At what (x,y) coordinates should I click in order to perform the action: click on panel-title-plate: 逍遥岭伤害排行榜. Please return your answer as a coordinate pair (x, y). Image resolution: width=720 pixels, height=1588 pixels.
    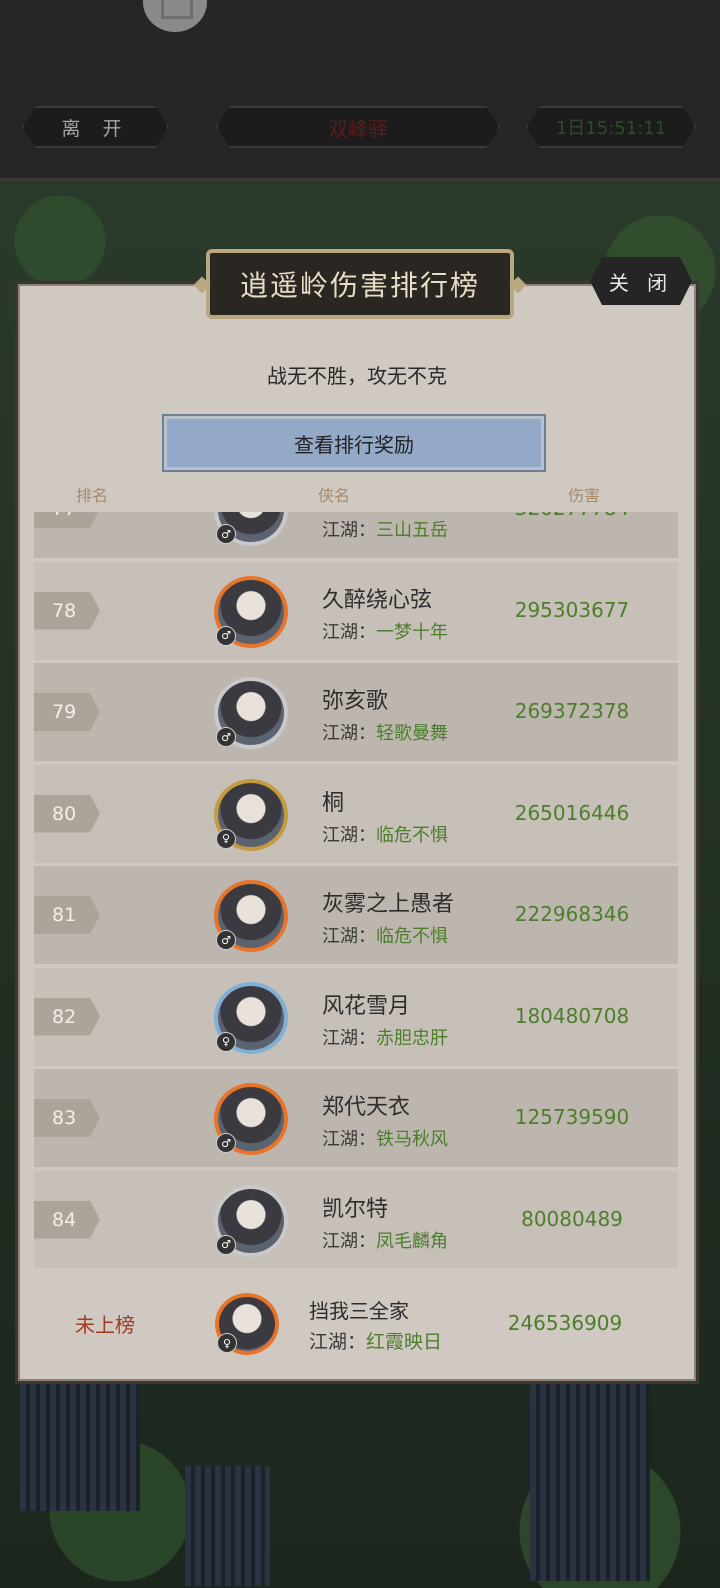
    Looking at the image, I should click on (360, 284).